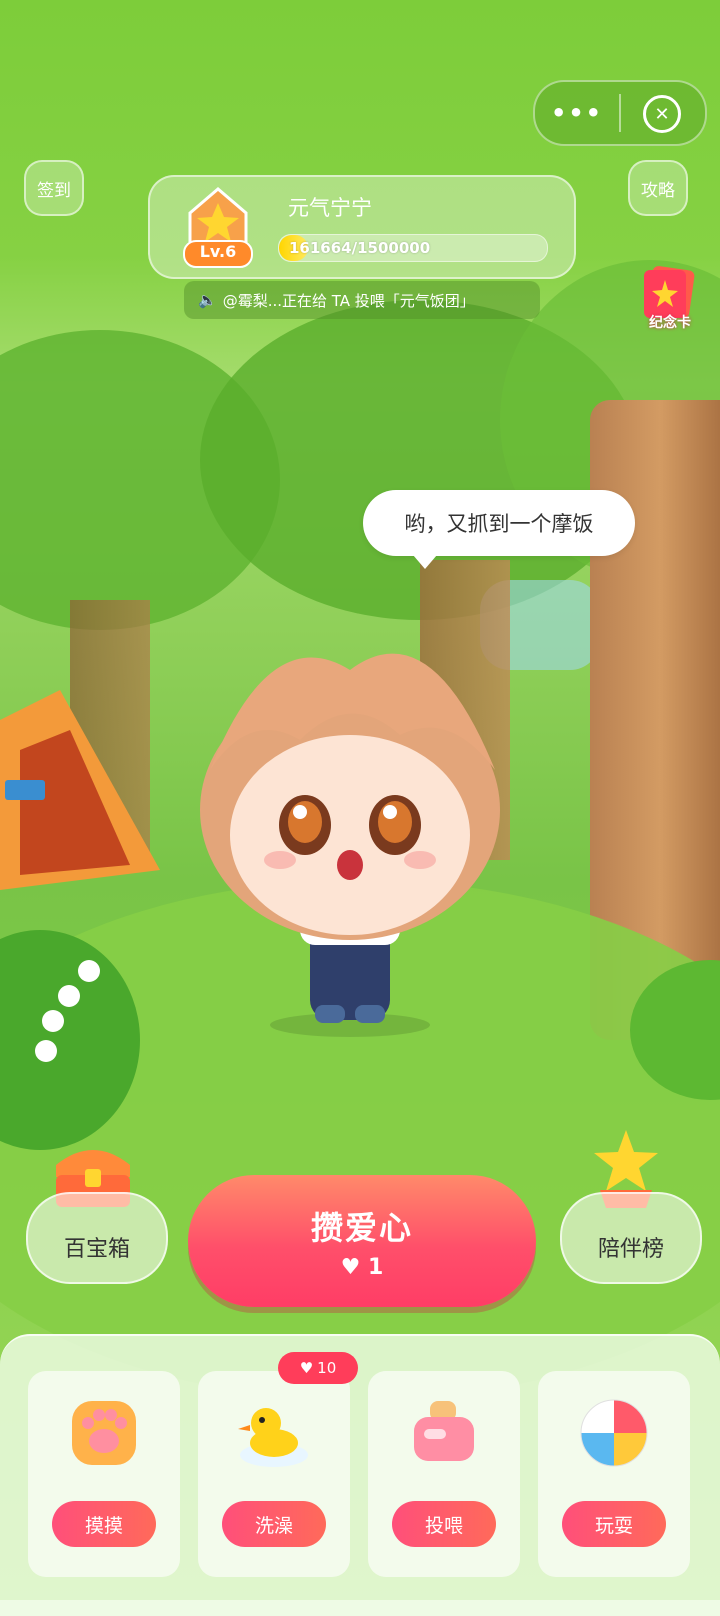 This screenshot has height=1616, width=720. What do you see at coordinates (327, 1368) in the screenshot?
I see `bath-cost: 10` at bounding box center [327, 1368].